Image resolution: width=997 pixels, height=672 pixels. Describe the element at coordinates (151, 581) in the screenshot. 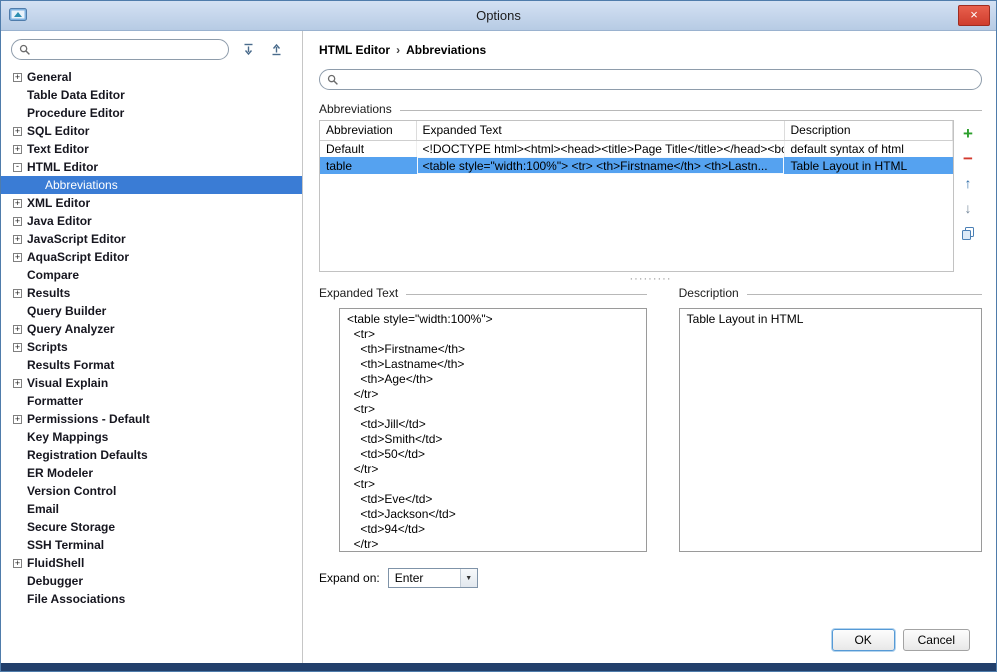

I see `sidebar-item-debugger: Debugger` at that location.